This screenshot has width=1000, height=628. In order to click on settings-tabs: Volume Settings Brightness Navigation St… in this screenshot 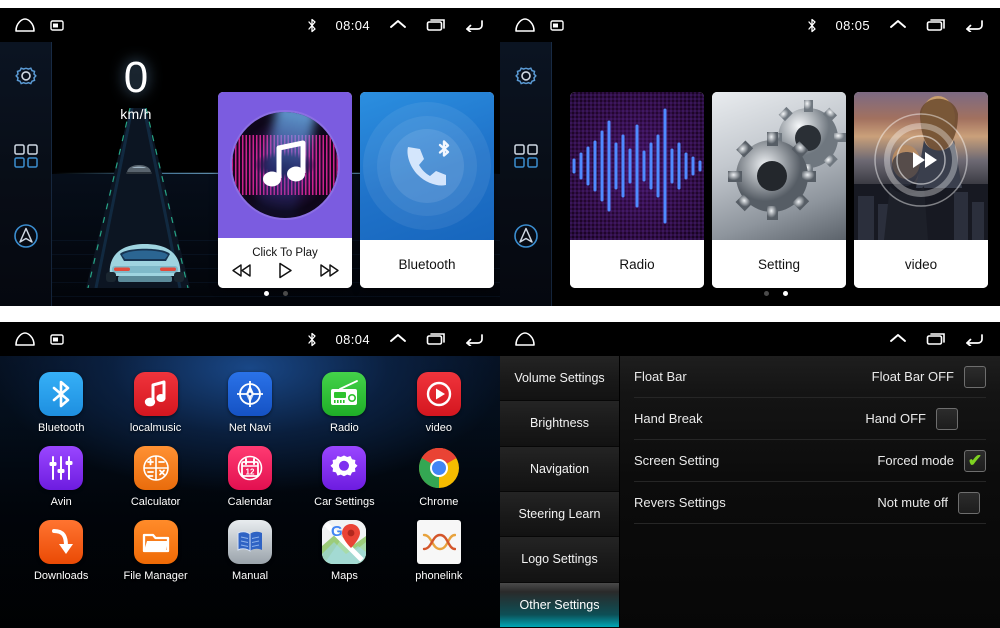, I will do `click(560, 492)`.